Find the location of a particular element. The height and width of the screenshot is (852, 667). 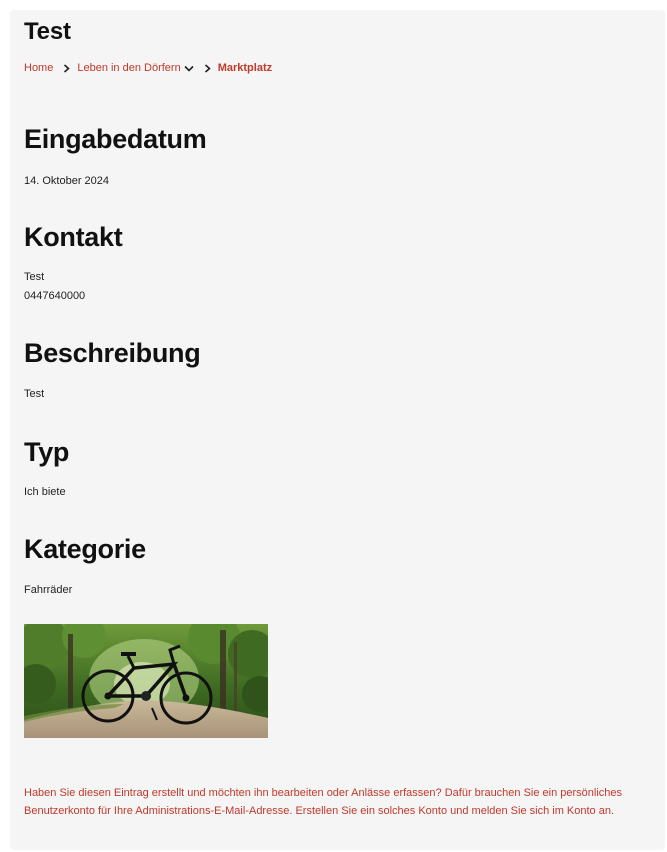

kontakt-phone: 0447640000 is located at coordinates (55, 296).